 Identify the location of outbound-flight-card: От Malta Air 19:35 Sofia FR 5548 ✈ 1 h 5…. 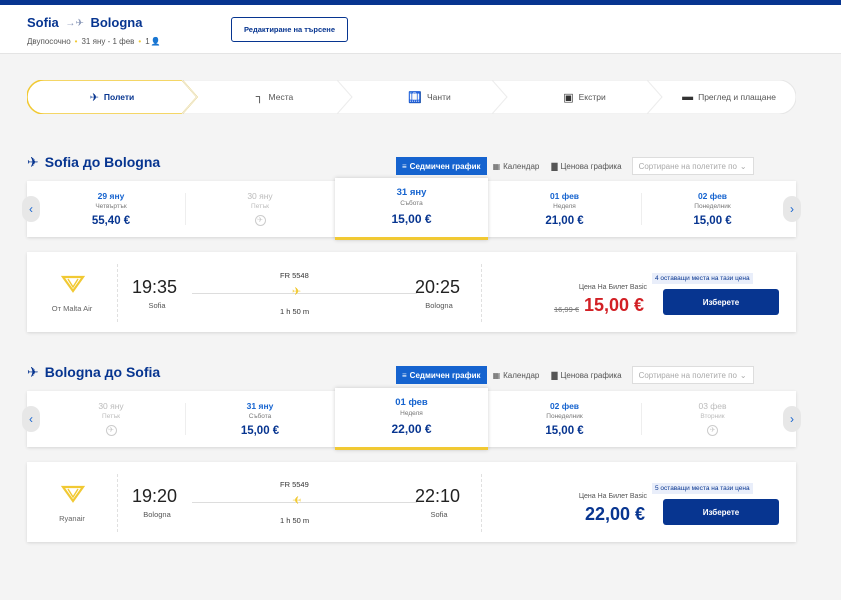
(411, 292).